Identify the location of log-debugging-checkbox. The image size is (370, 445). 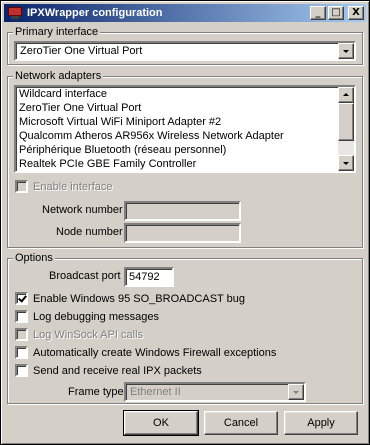
(21, 316).